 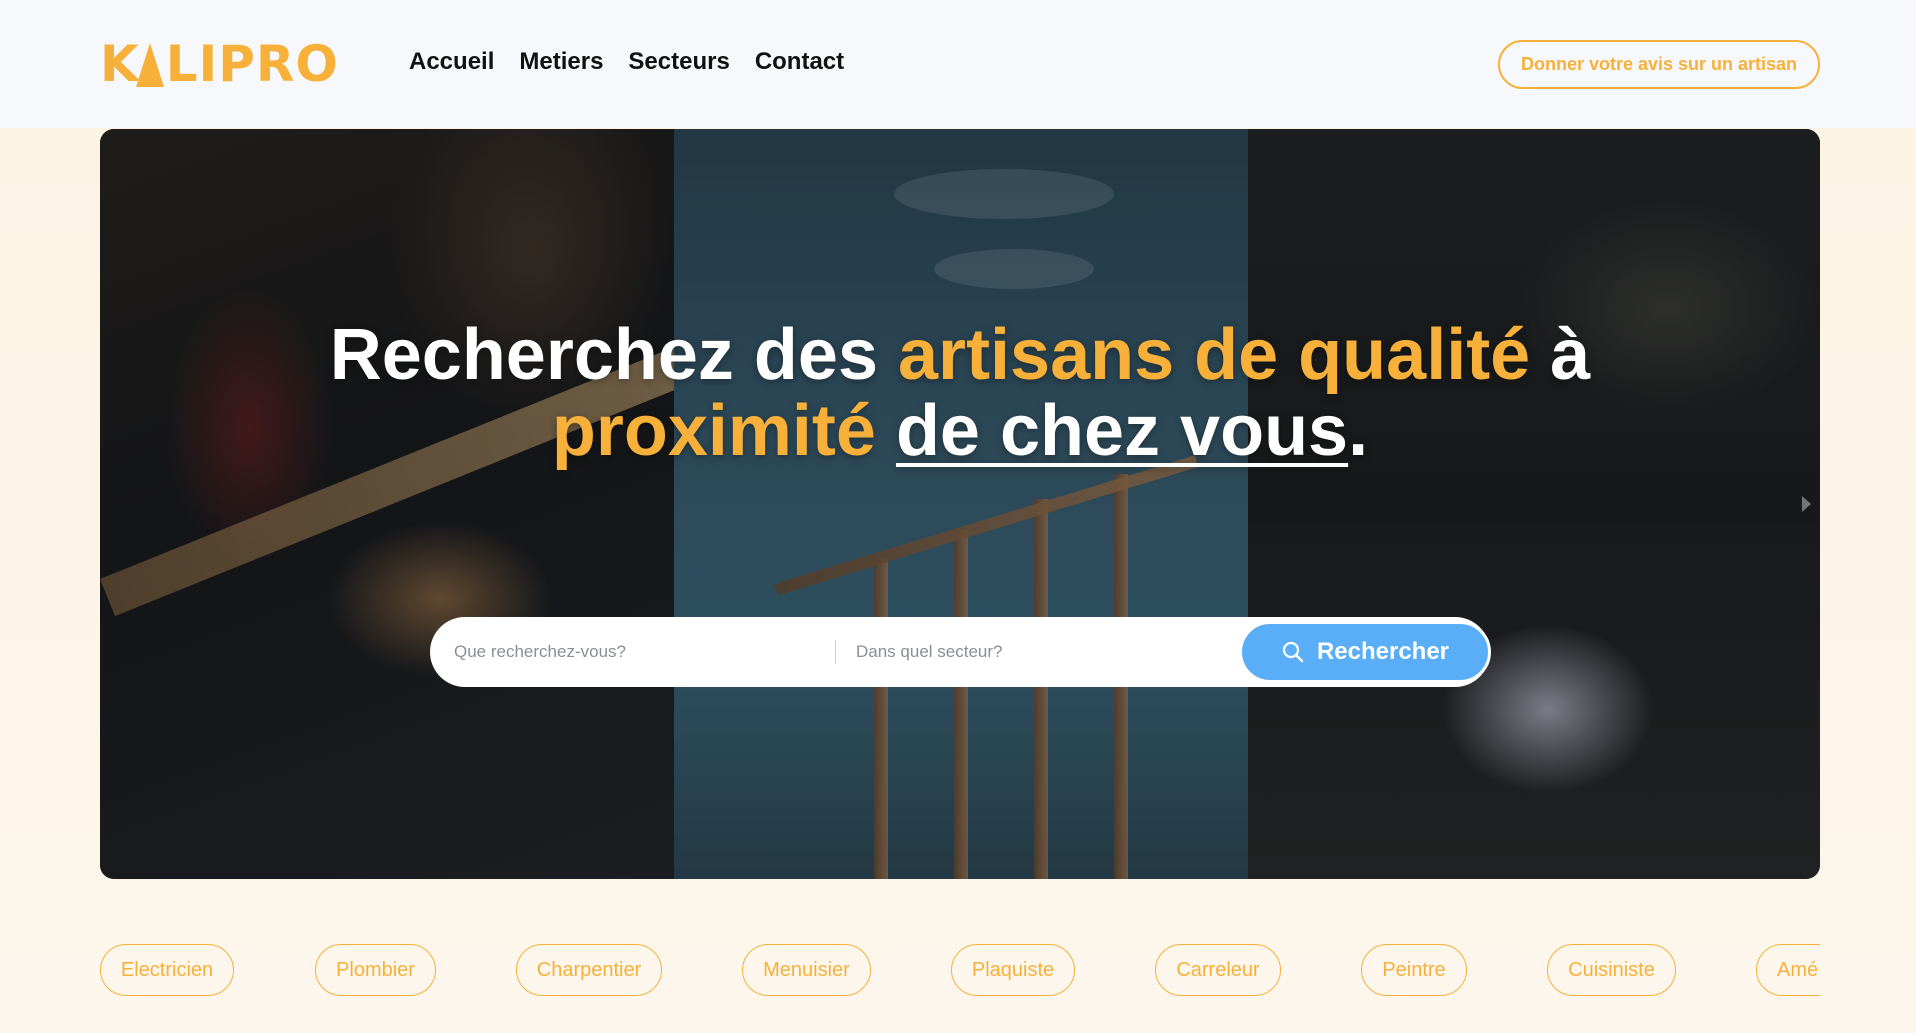 I want to click on search-divider, so click(x=835, y=652).